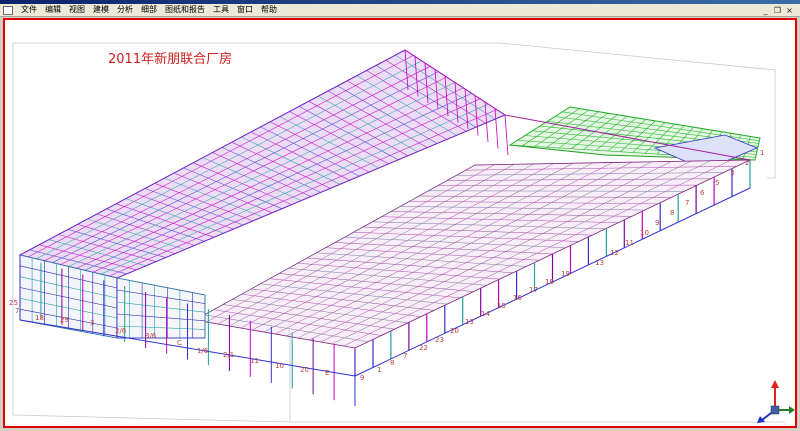 This screenshot has height=431, width=800. What do you see at coordinates (327, 373) in the screenshot?
I see `grid-label: E` at bounding box center [327, 373].